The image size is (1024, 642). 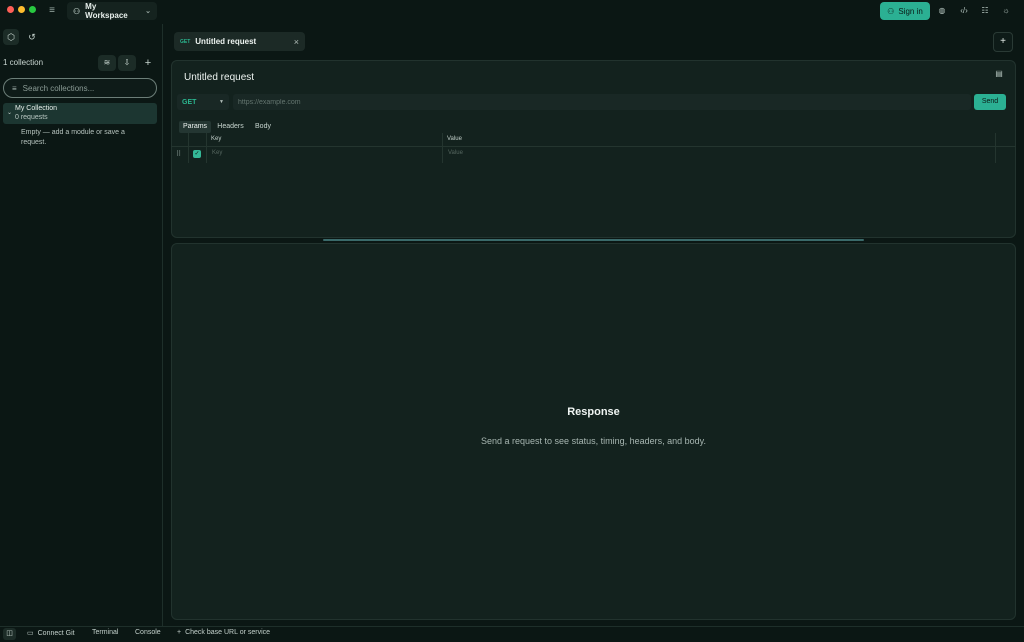 I want to click on sidebar-toggle-icon: ◫, so click(x=9, y=634).